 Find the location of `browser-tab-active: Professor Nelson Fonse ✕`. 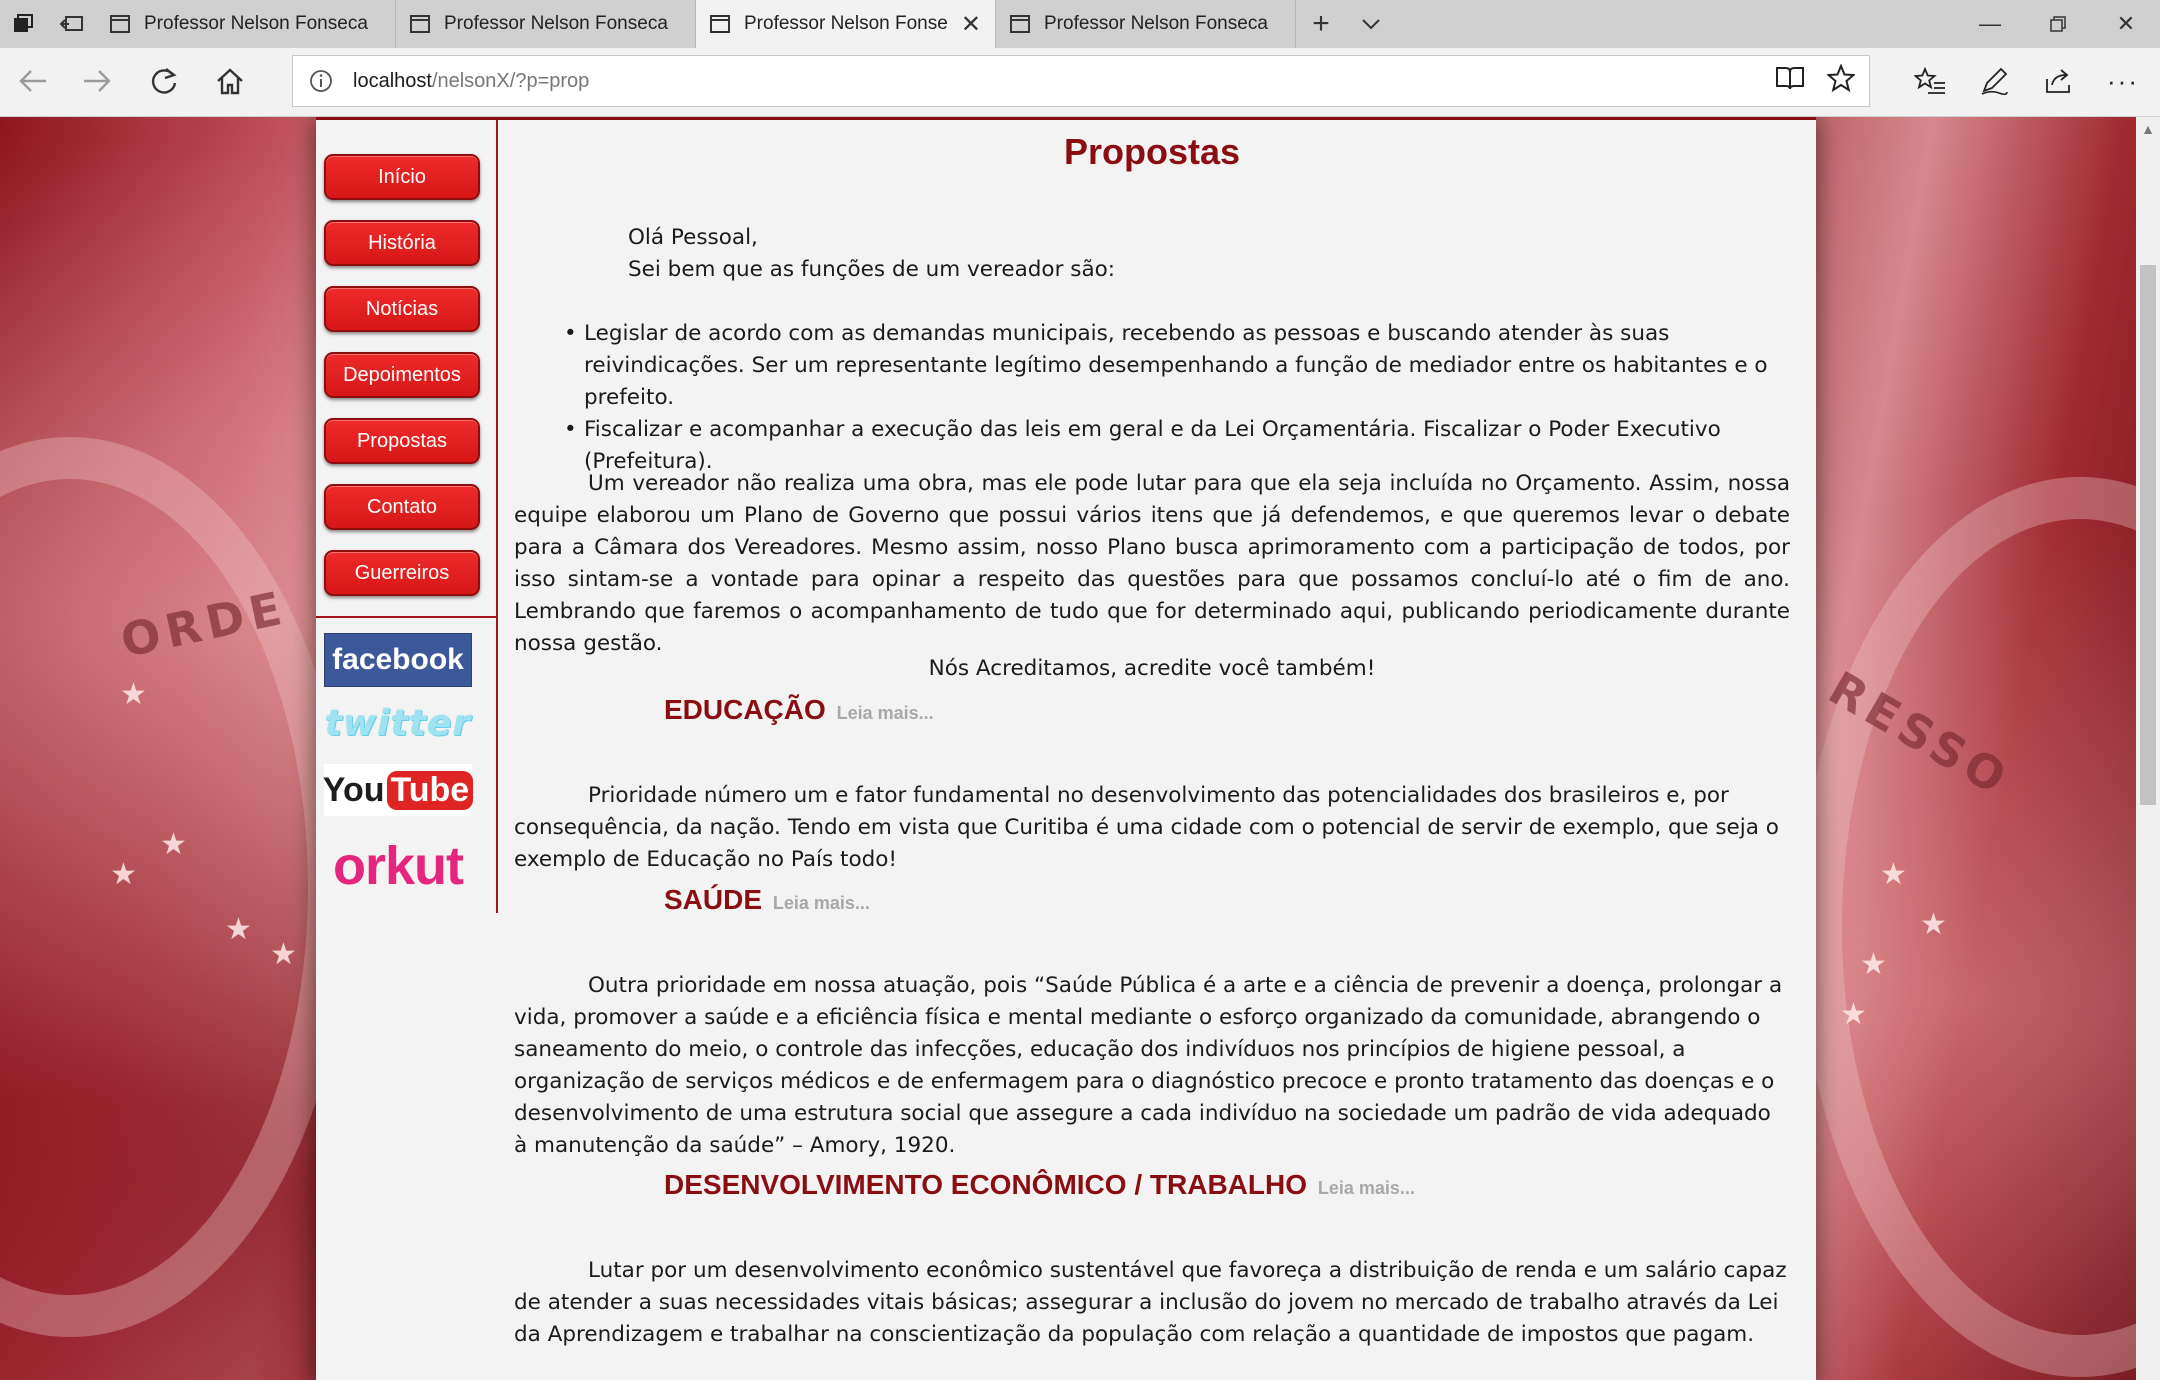

browser-tab-active: Professor Nelson Fonse ✕ is located at coordinates (846, 24).